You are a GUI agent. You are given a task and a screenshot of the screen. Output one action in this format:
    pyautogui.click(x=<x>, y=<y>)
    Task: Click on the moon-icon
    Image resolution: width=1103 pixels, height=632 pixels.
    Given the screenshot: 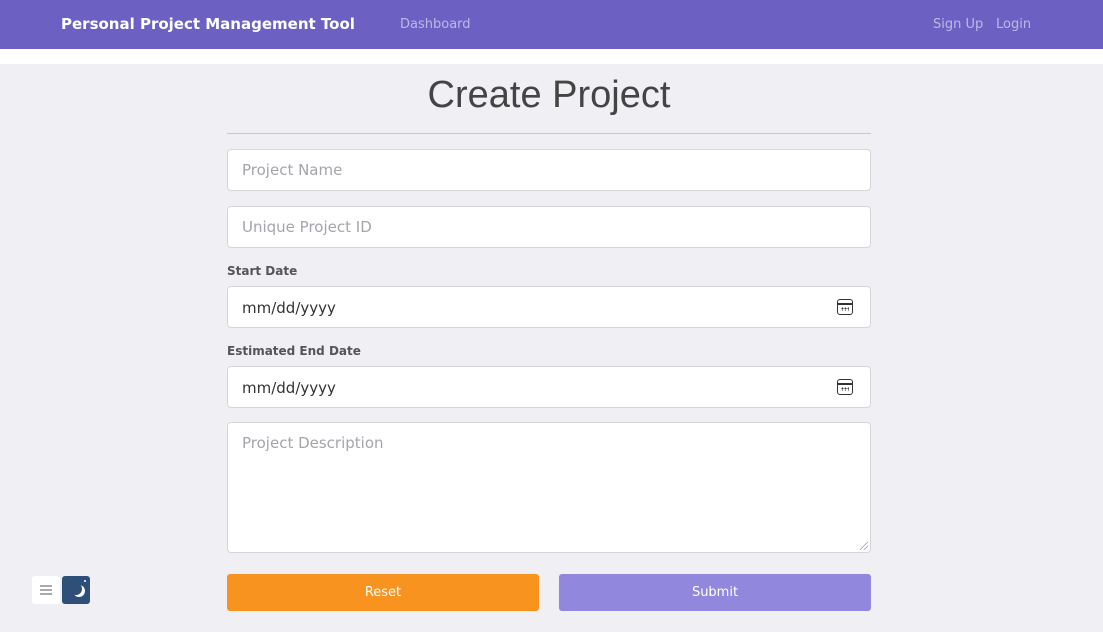 What is the action you would take?
    pyautogui.click(x=76, y=589)
    